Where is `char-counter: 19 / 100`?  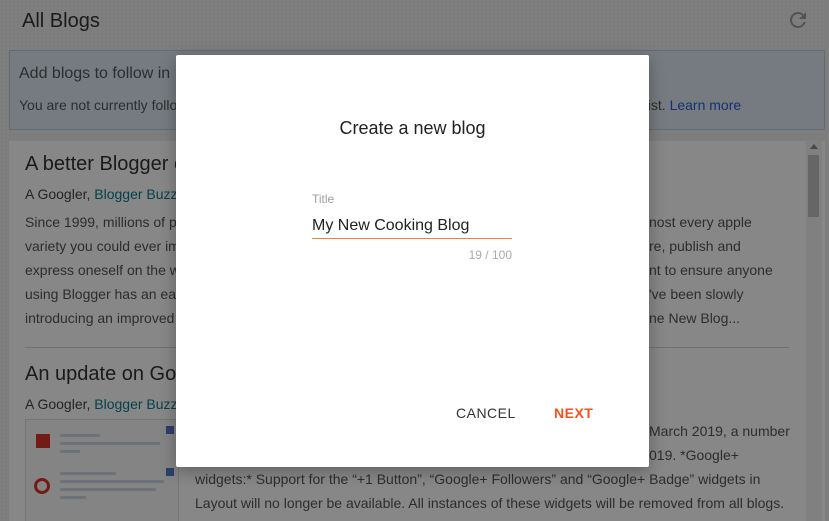
char-counter: 19 / 100 is located at coordinates (490, 255).